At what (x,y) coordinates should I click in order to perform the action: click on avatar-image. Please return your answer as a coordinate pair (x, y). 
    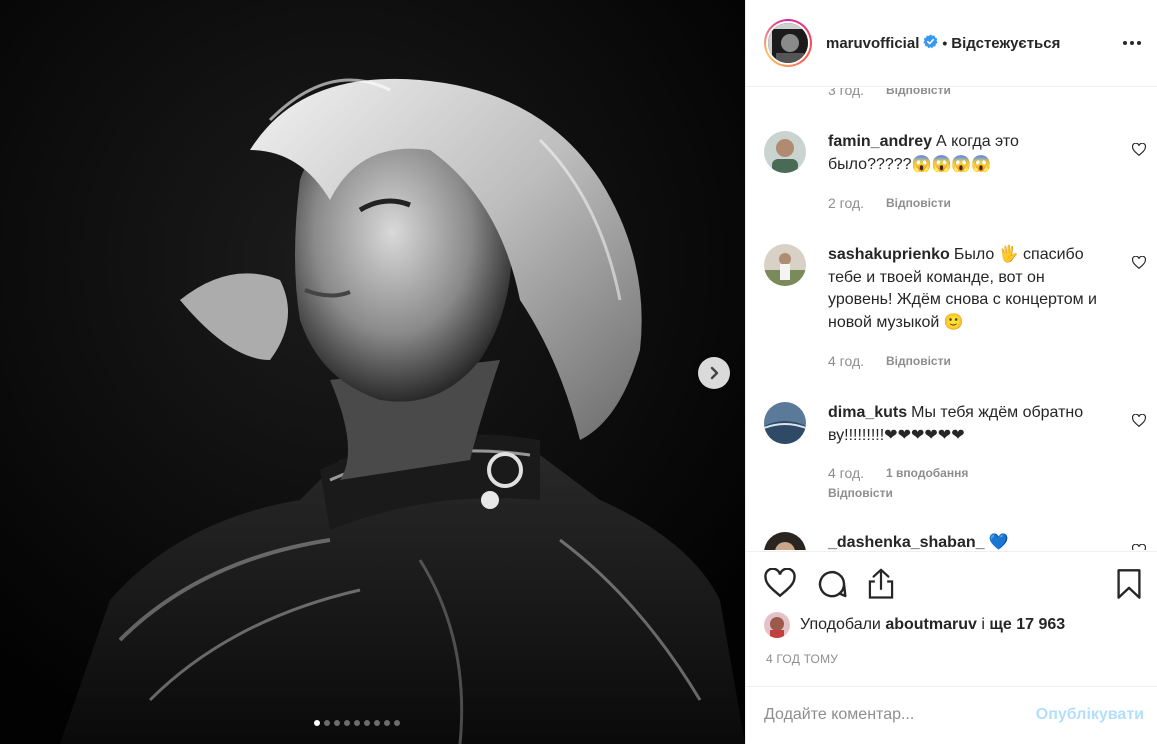
    Looking at the image, I should click on (788, 43).